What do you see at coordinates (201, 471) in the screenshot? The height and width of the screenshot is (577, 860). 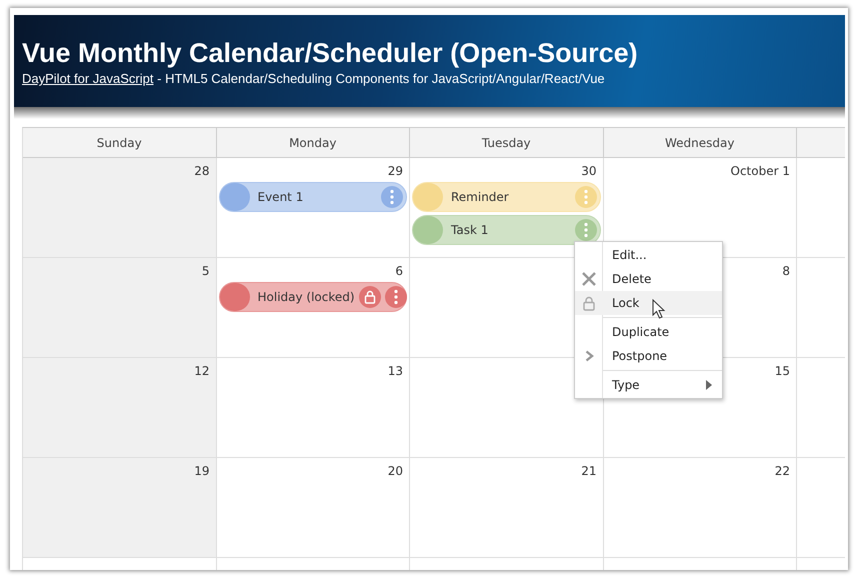 I see `day-number: 19` at bounding box center [201, 471].